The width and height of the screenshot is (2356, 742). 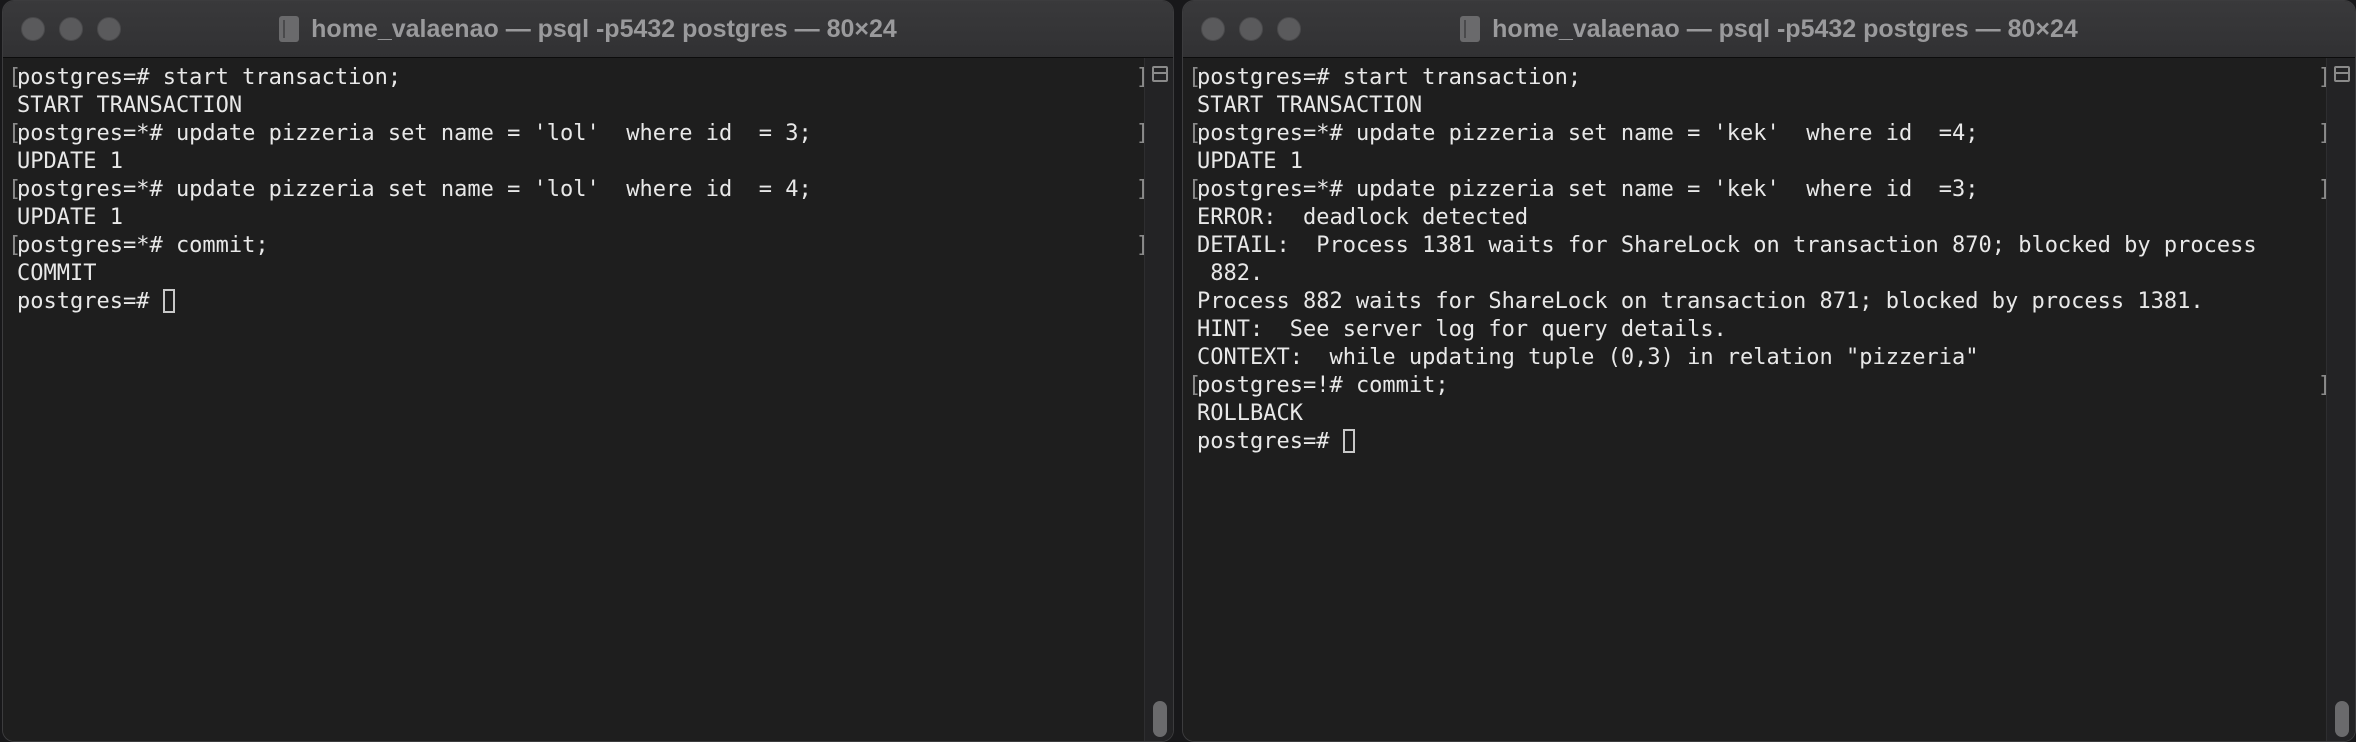 I want to click on terminal-line: 882., so click(x=1759, y=274).